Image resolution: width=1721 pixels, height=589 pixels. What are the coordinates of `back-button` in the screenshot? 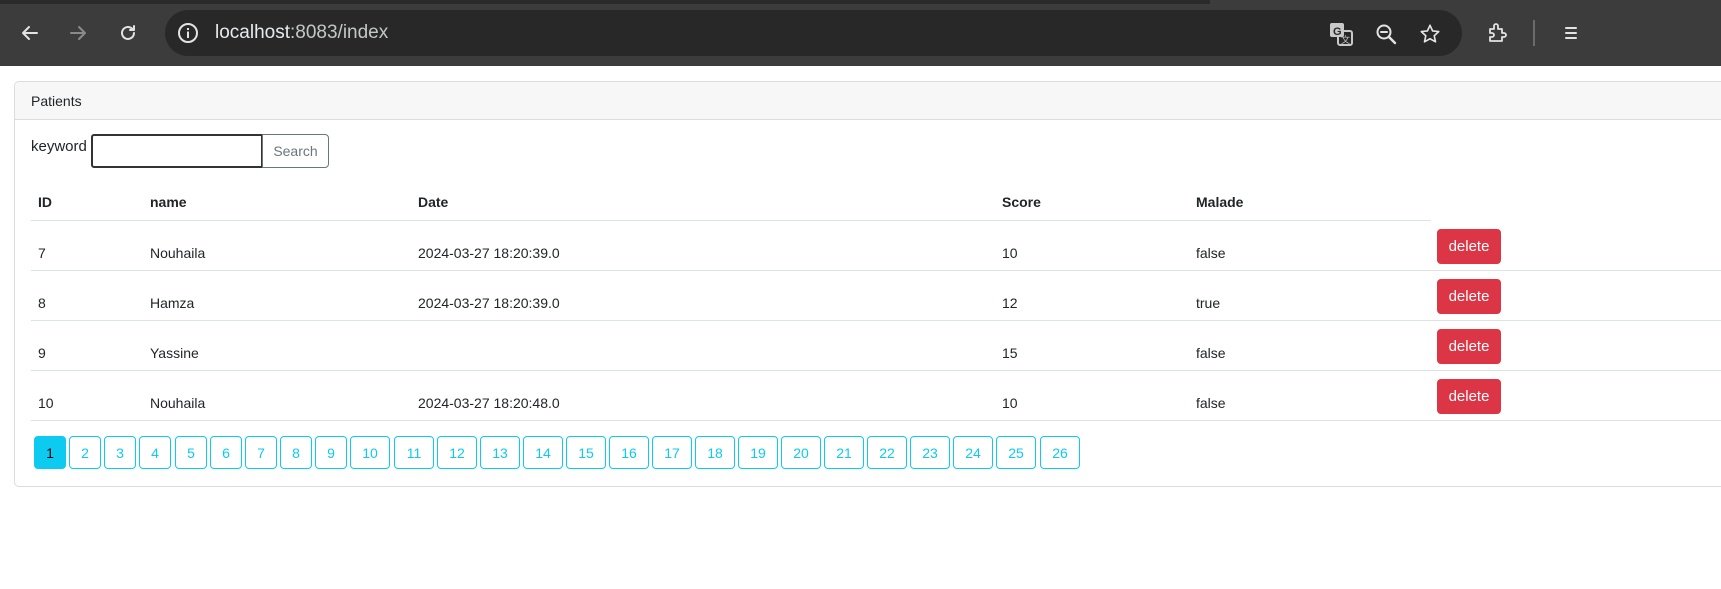 It's located at (30, 33).